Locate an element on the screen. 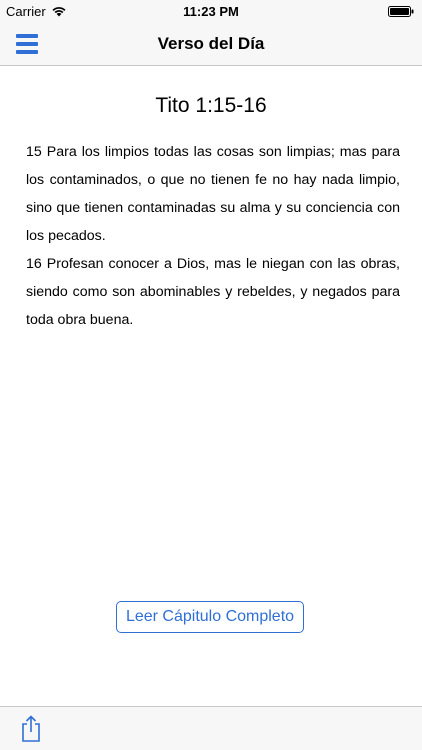 The height and width of the screenshot is (750, 422). navigation-bar: Verso del Día is located at coordinates (211, 44).